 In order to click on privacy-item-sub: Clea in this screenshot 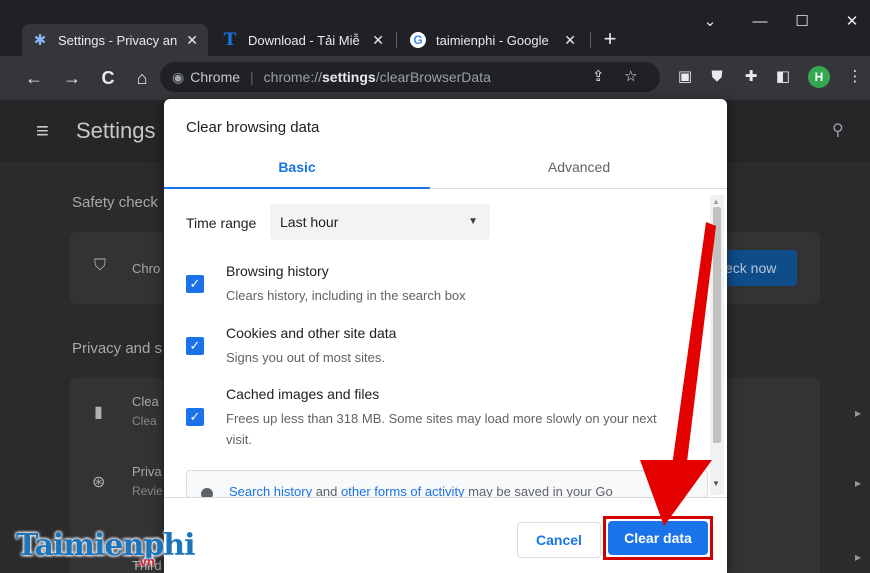, I will do `click(144, 421)`.